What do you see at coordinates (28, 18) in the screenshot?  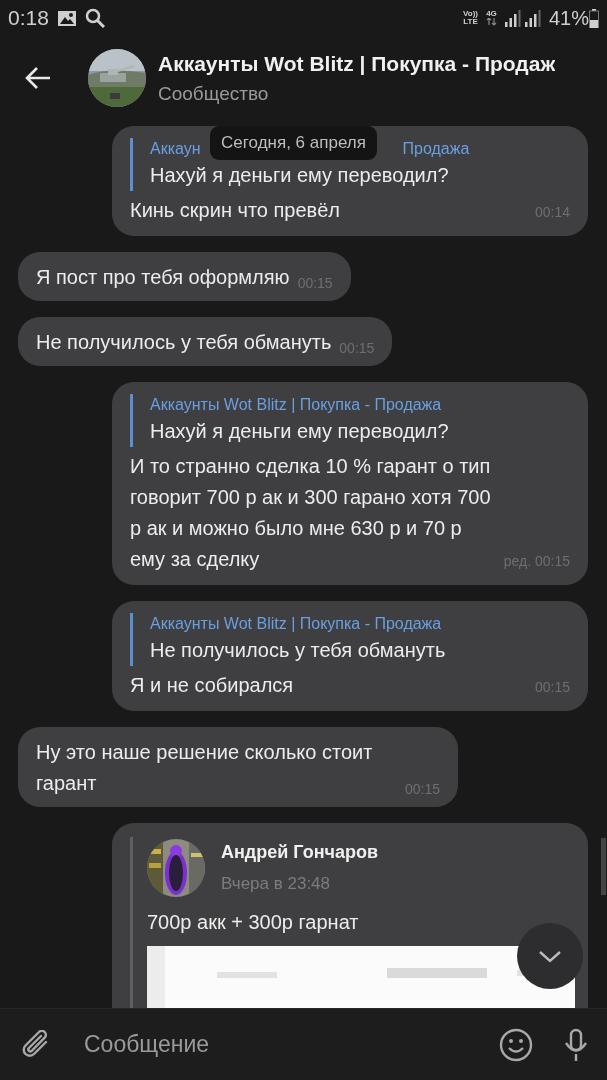 I see `clock: 0:18` at bounding box center [28, 18].